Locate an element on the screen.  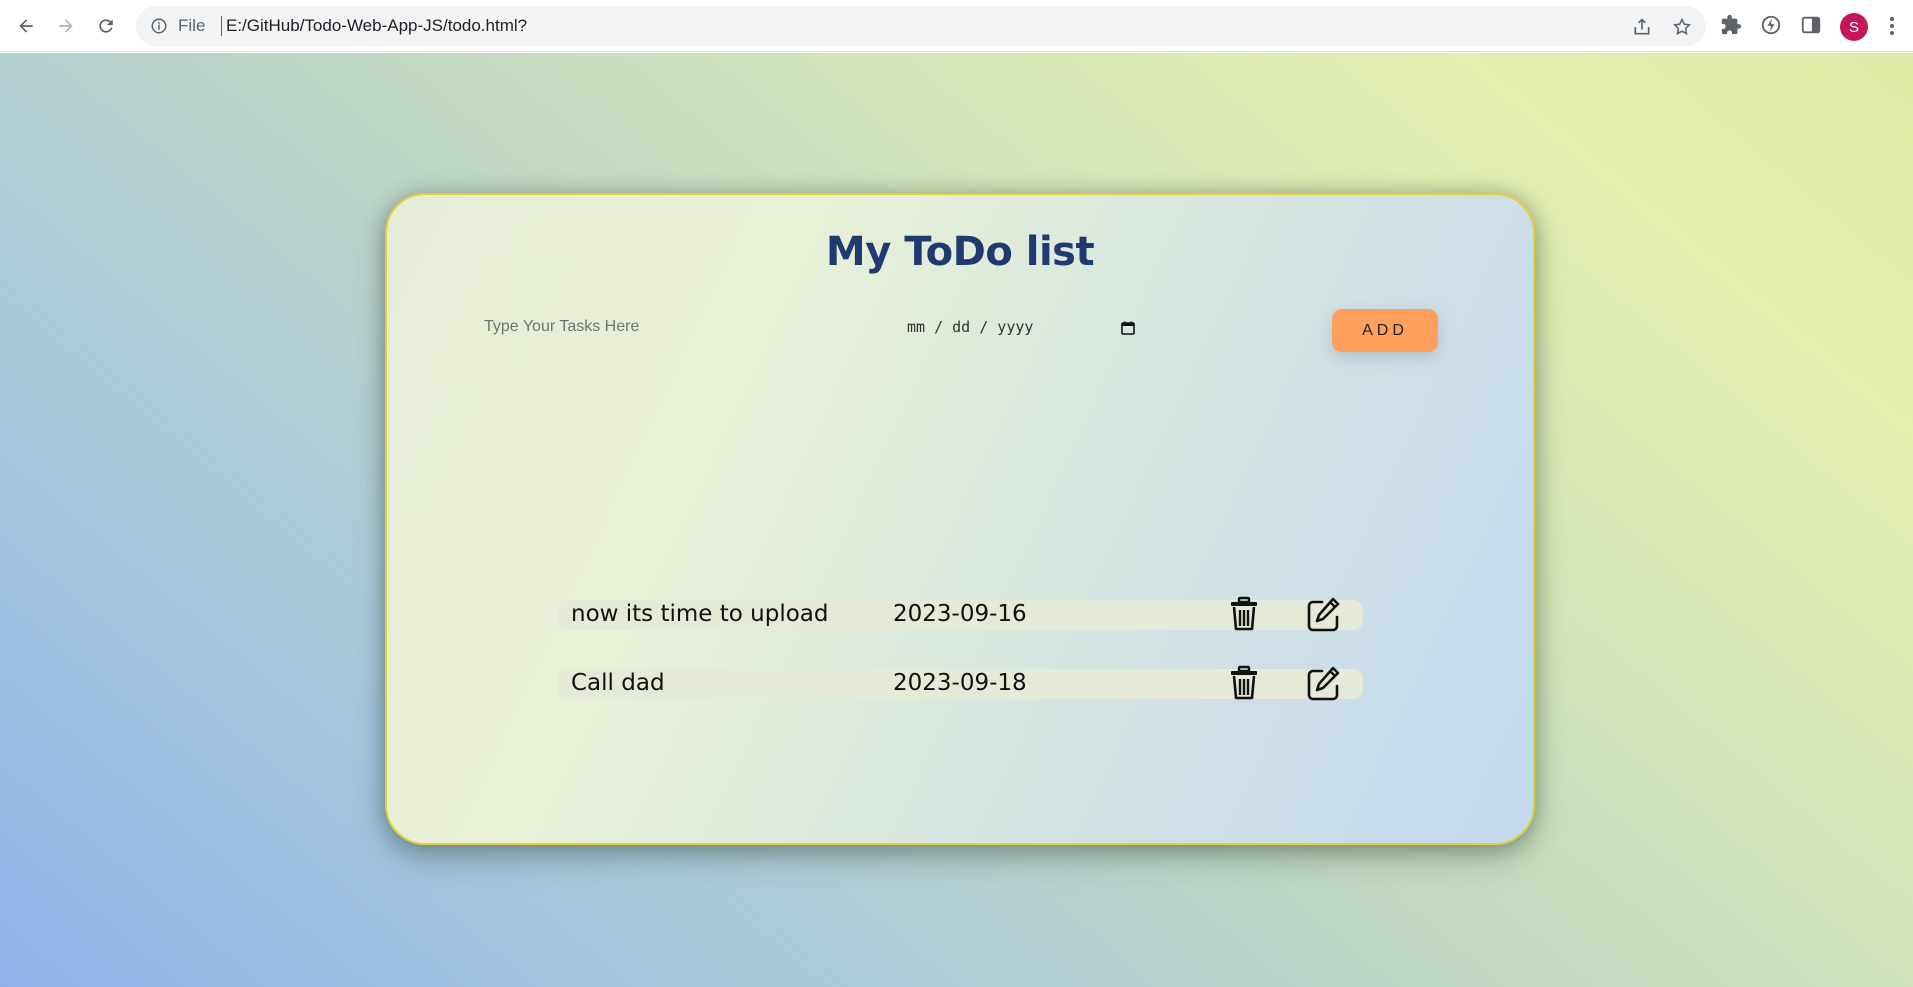
url-text: E:/GitHub/Todo-Web-App-JS/todo.html? is located at coordinates (376, 26).